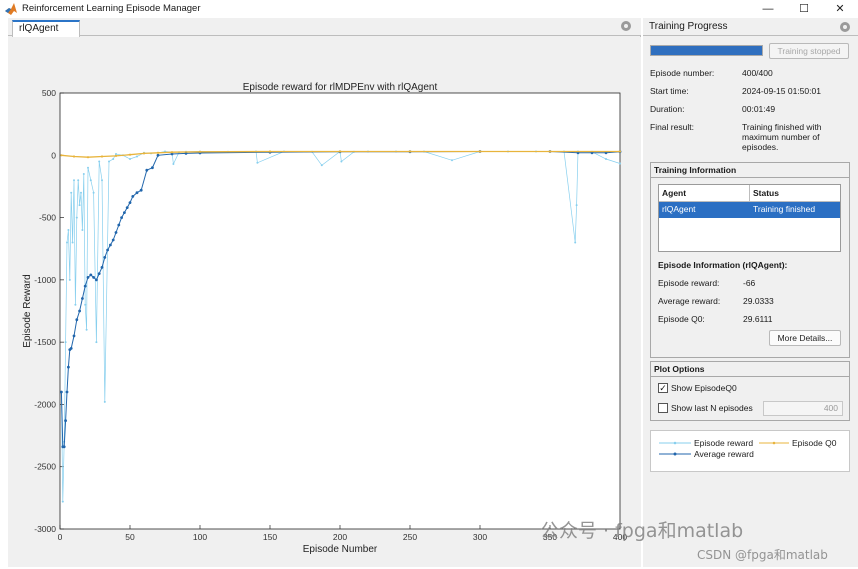  I want to click on episode-q0-label: Episode Q0:, so click(681, 319).